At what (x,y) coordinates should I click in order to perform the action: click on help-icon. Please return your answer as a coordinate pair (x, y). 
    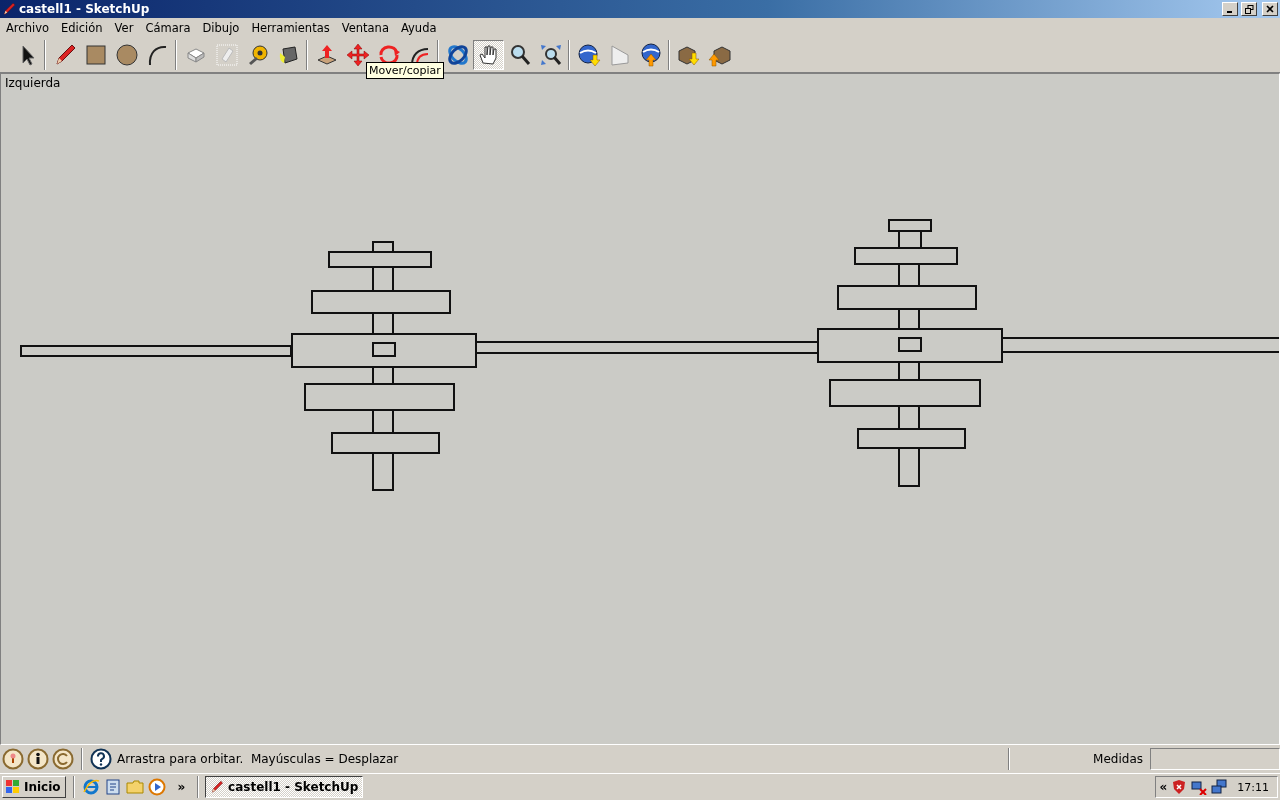
    Looking at the image, I should click on (101, 759).